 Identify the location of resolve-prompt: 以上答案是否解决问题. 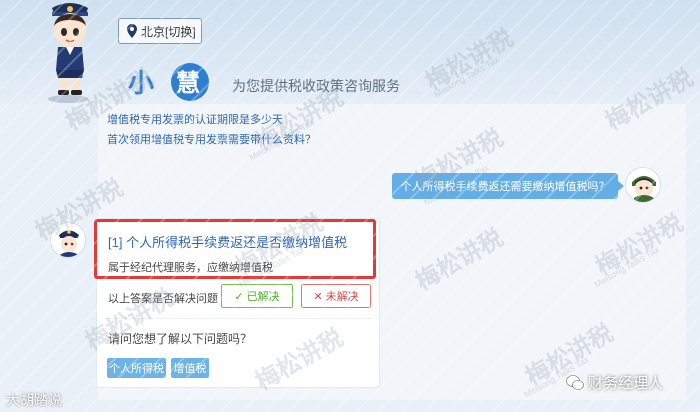
(163, 299).